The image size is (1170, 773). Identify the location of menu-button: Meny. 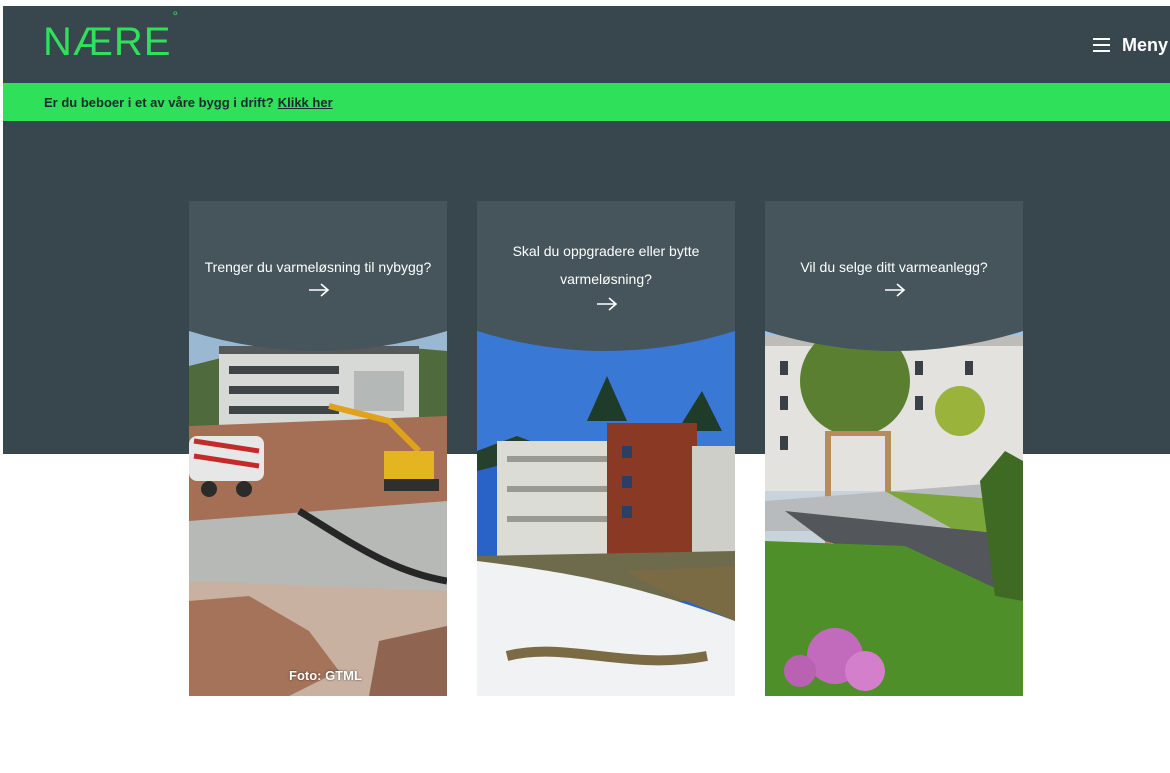
(1130, 45).